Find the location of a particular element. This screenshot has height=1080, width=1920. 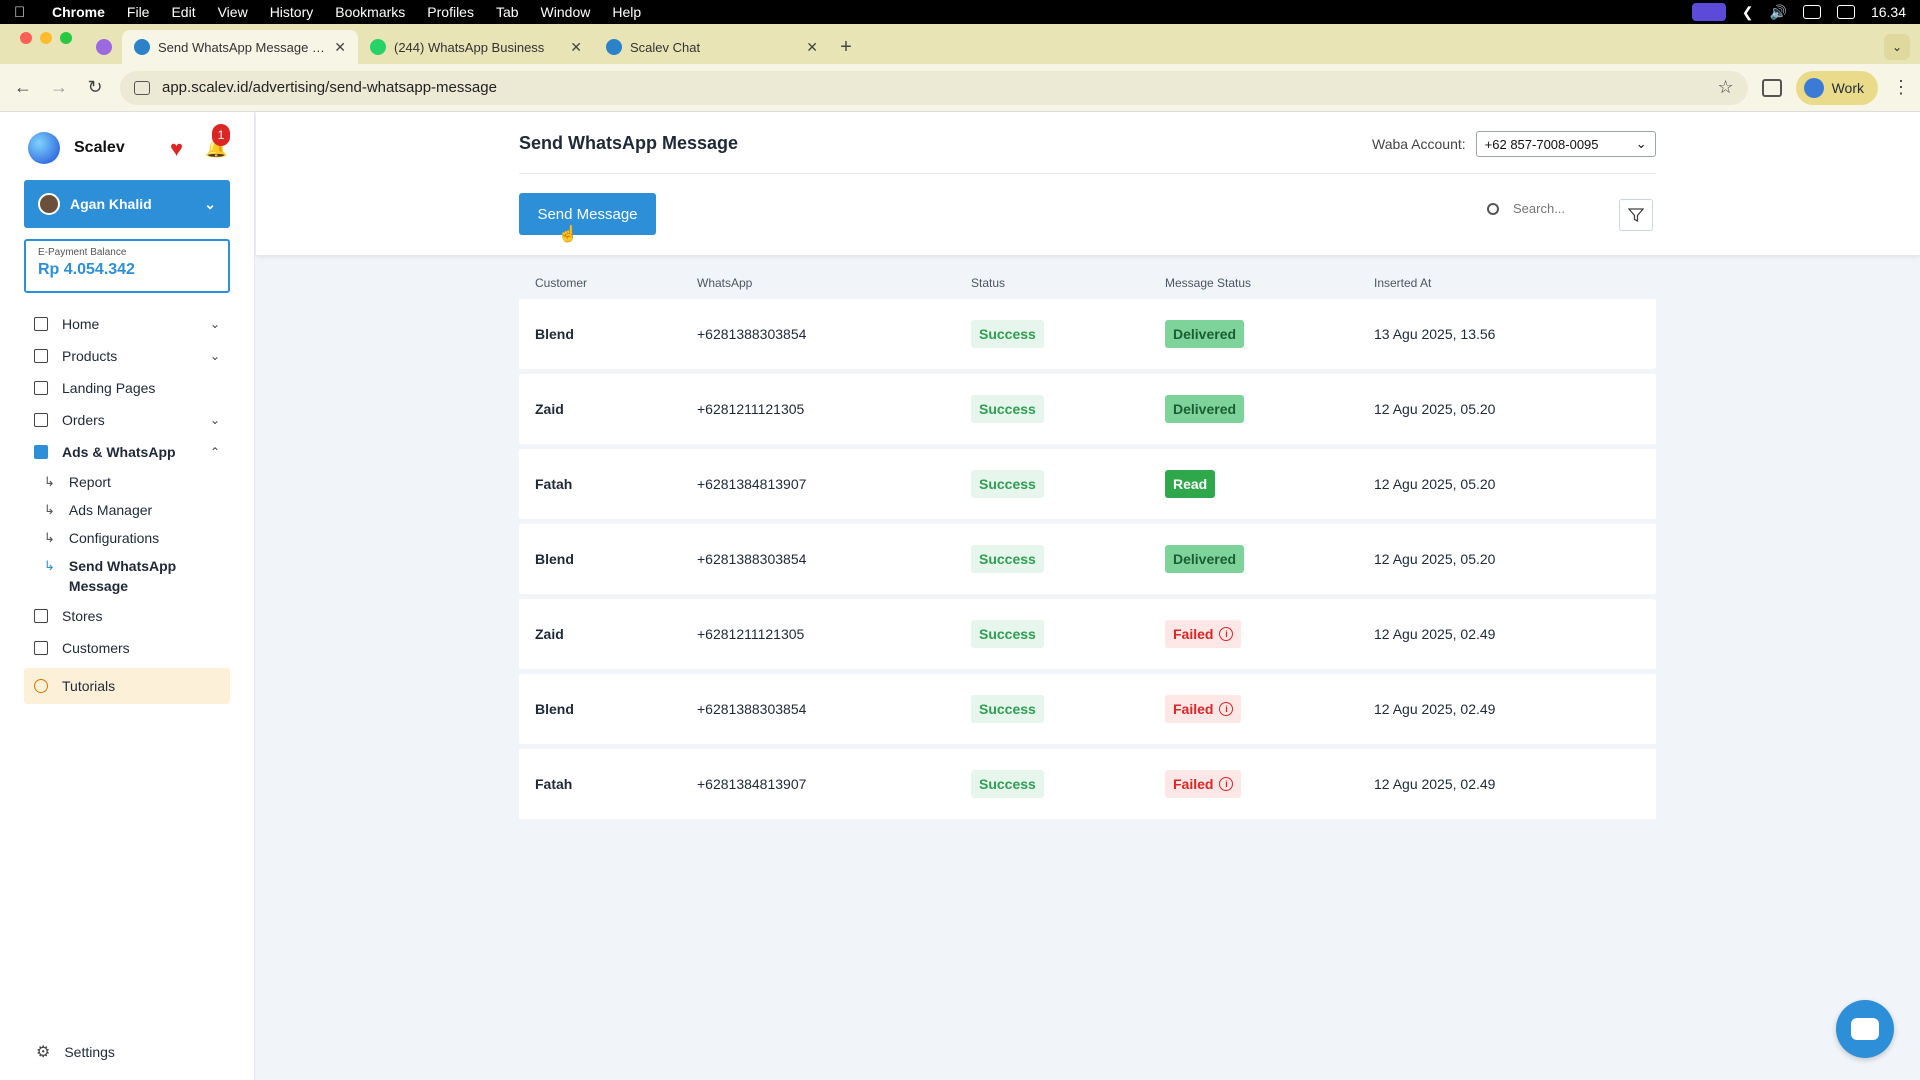

chat-widget-button is located at coordinates (1865, 1029).